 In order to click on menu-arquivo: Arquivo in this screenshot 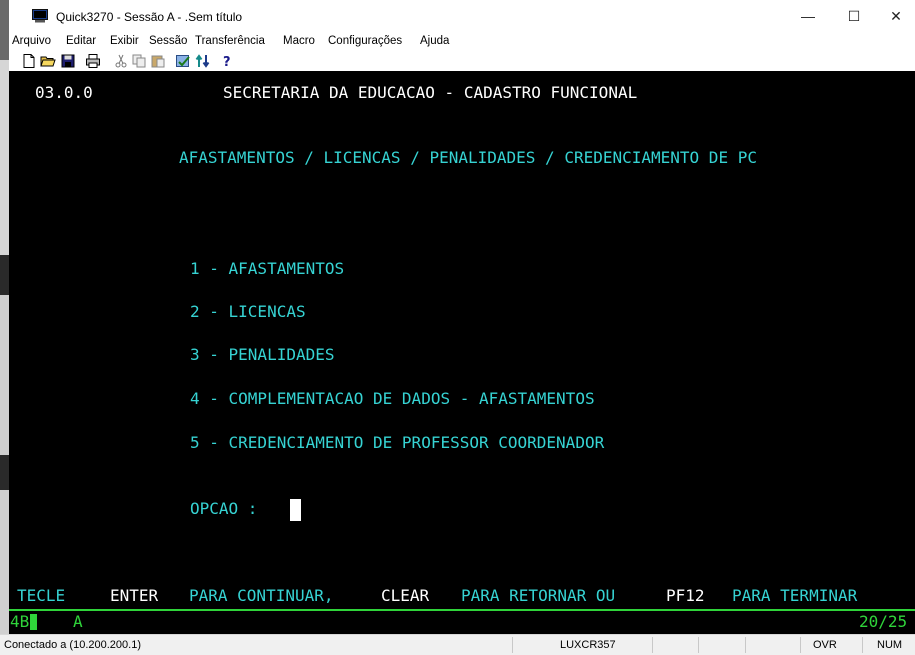, I will do `click(31, 41)`.